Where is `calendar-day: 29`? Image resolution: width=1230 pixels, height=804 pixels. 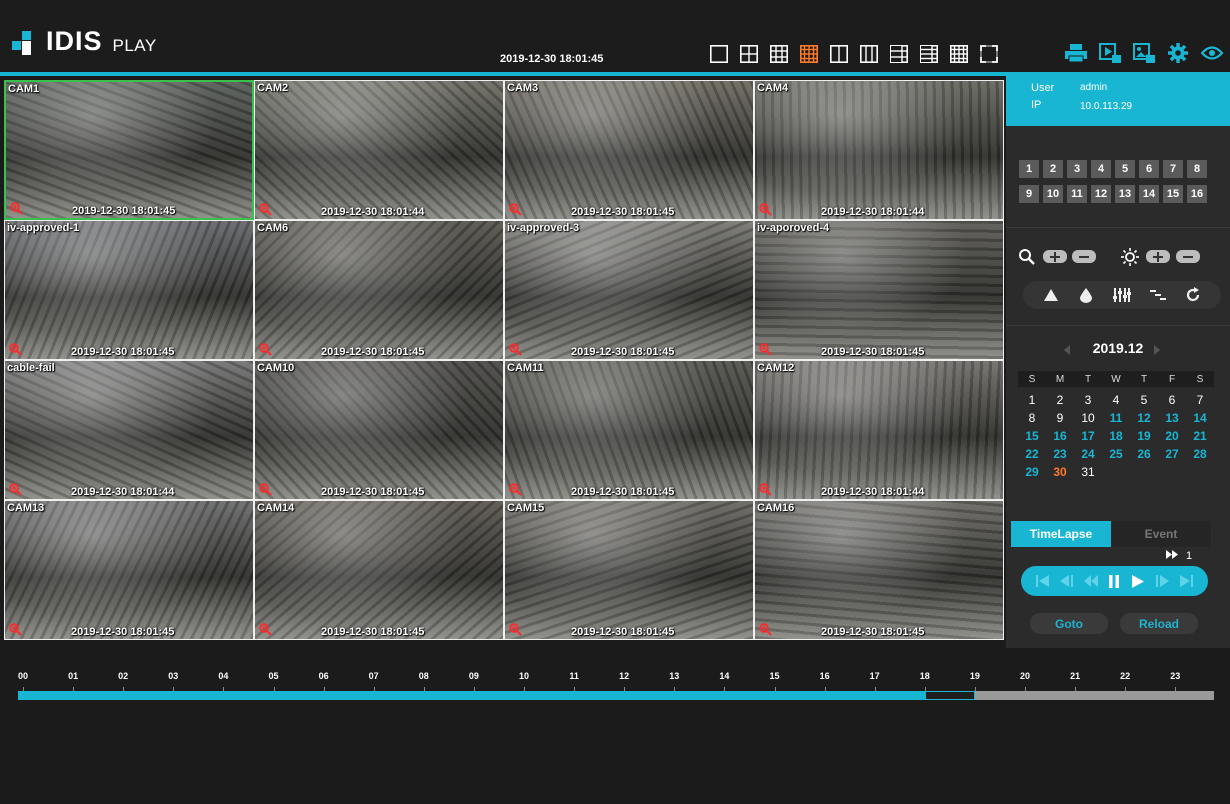
calendar-day: 29 is located at coordinates (1032, 472).